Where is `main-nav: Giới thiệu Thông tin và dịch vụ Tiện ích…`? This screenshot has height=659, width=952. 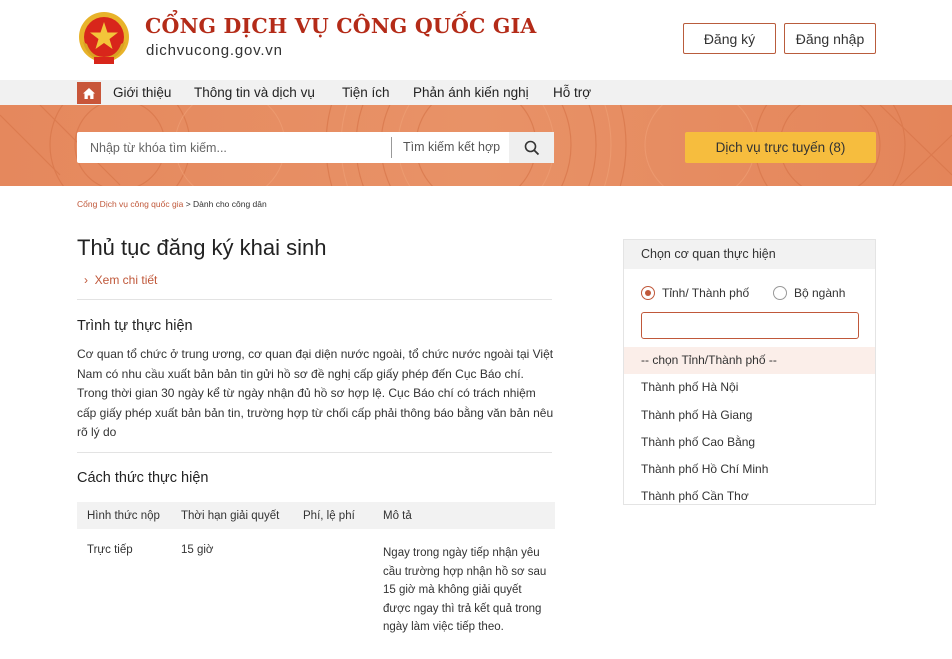
main-nav: Giới thiệu Thông tin và dịch vụ Tiện ích… is located at coordinates (476, 92).